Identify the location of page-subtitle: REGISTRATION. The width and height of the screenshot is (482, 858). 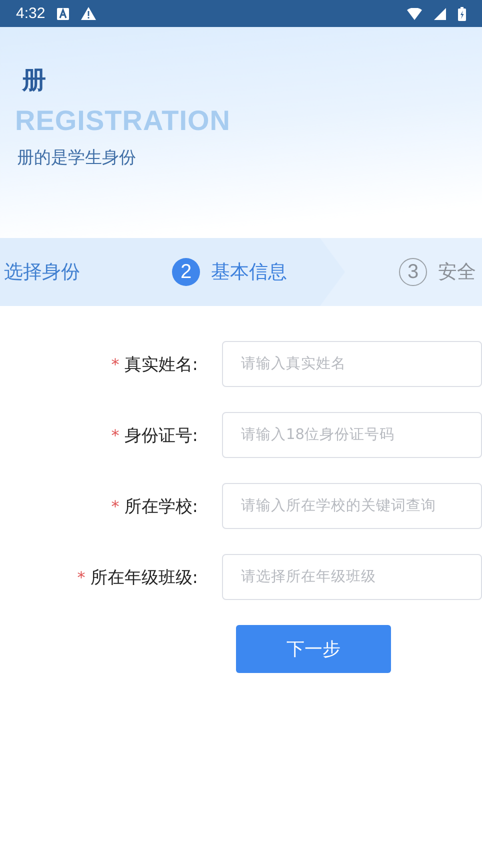
(122, 121).